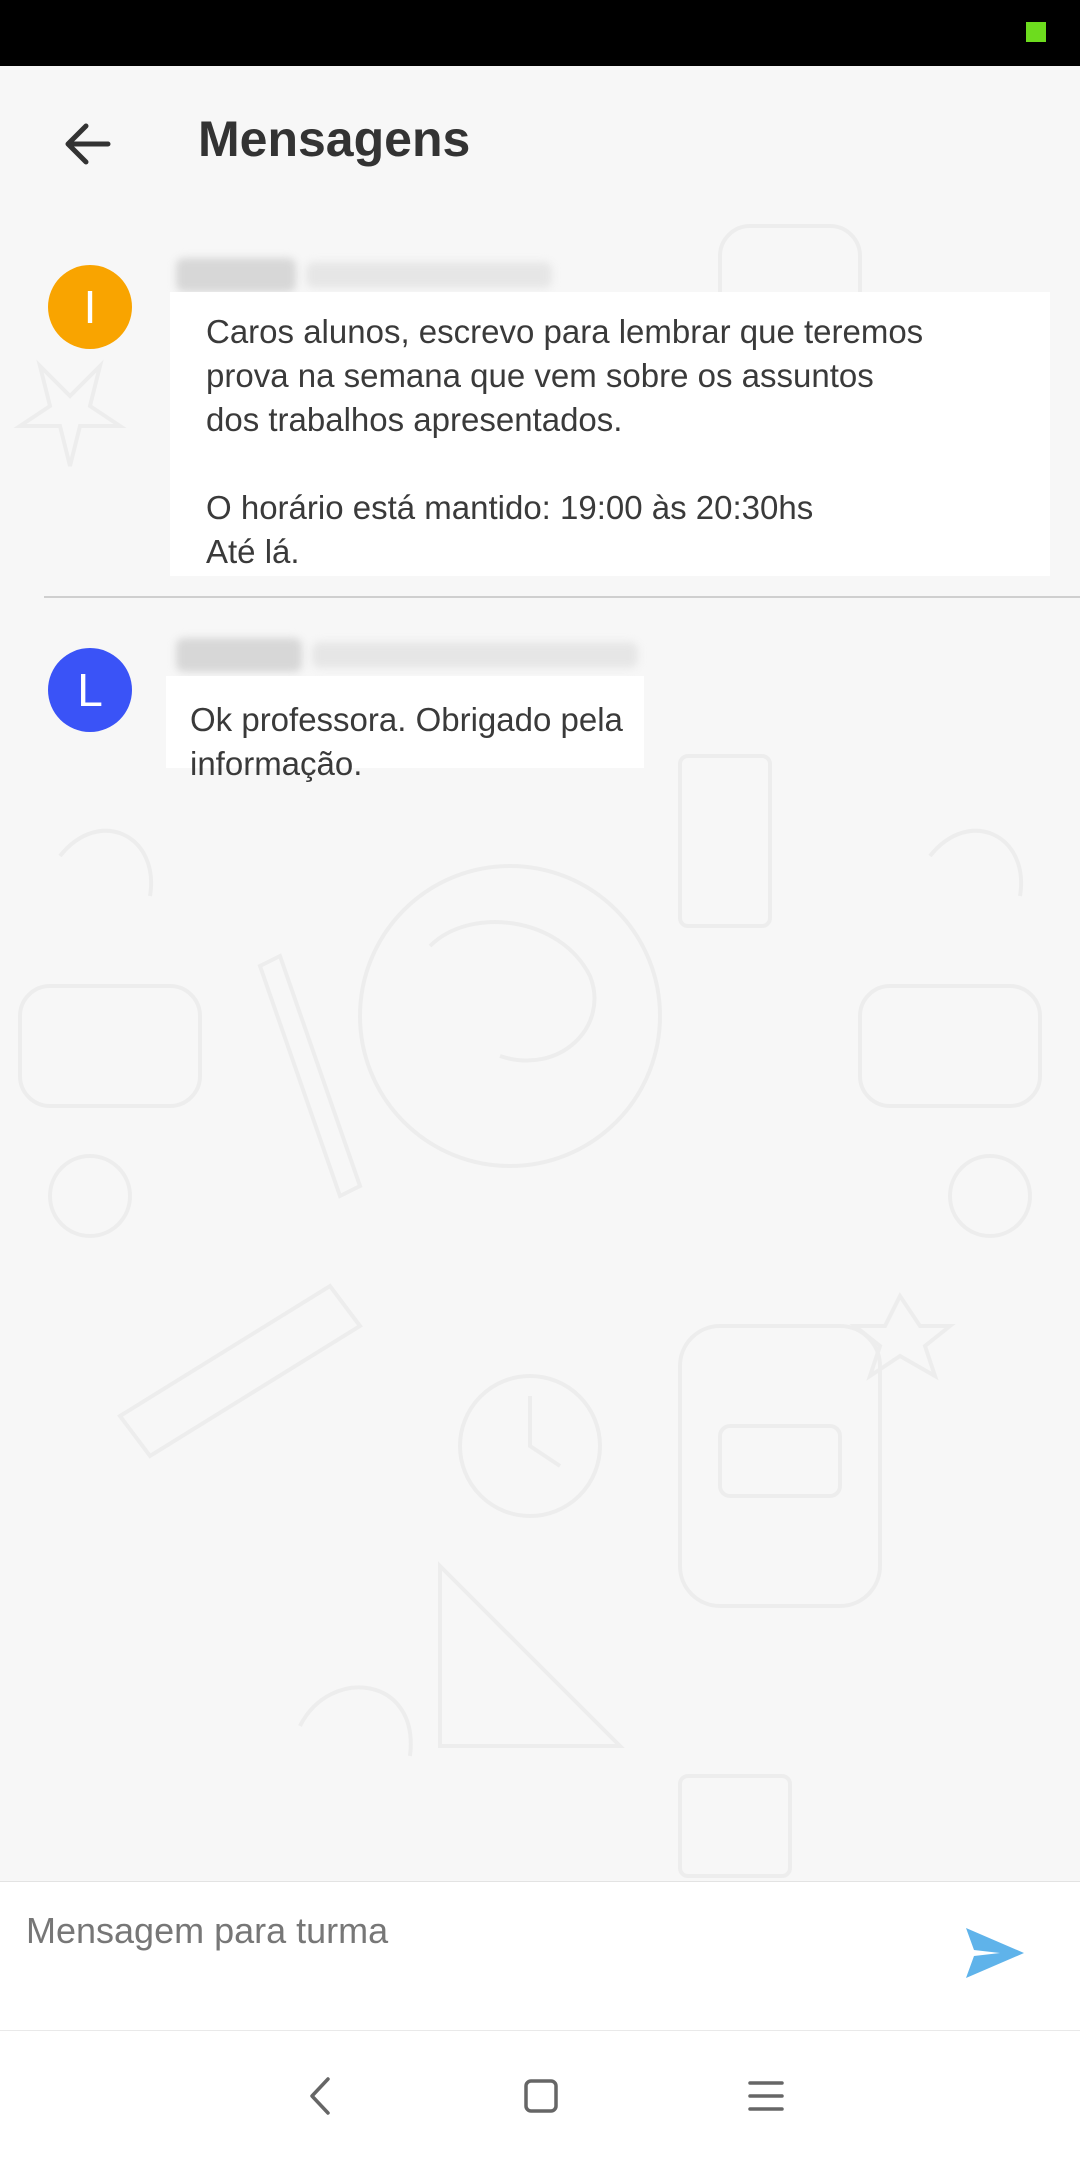 The image size is (1080, 2161). I want to click on arrow-left-icon, so click(88, 144).